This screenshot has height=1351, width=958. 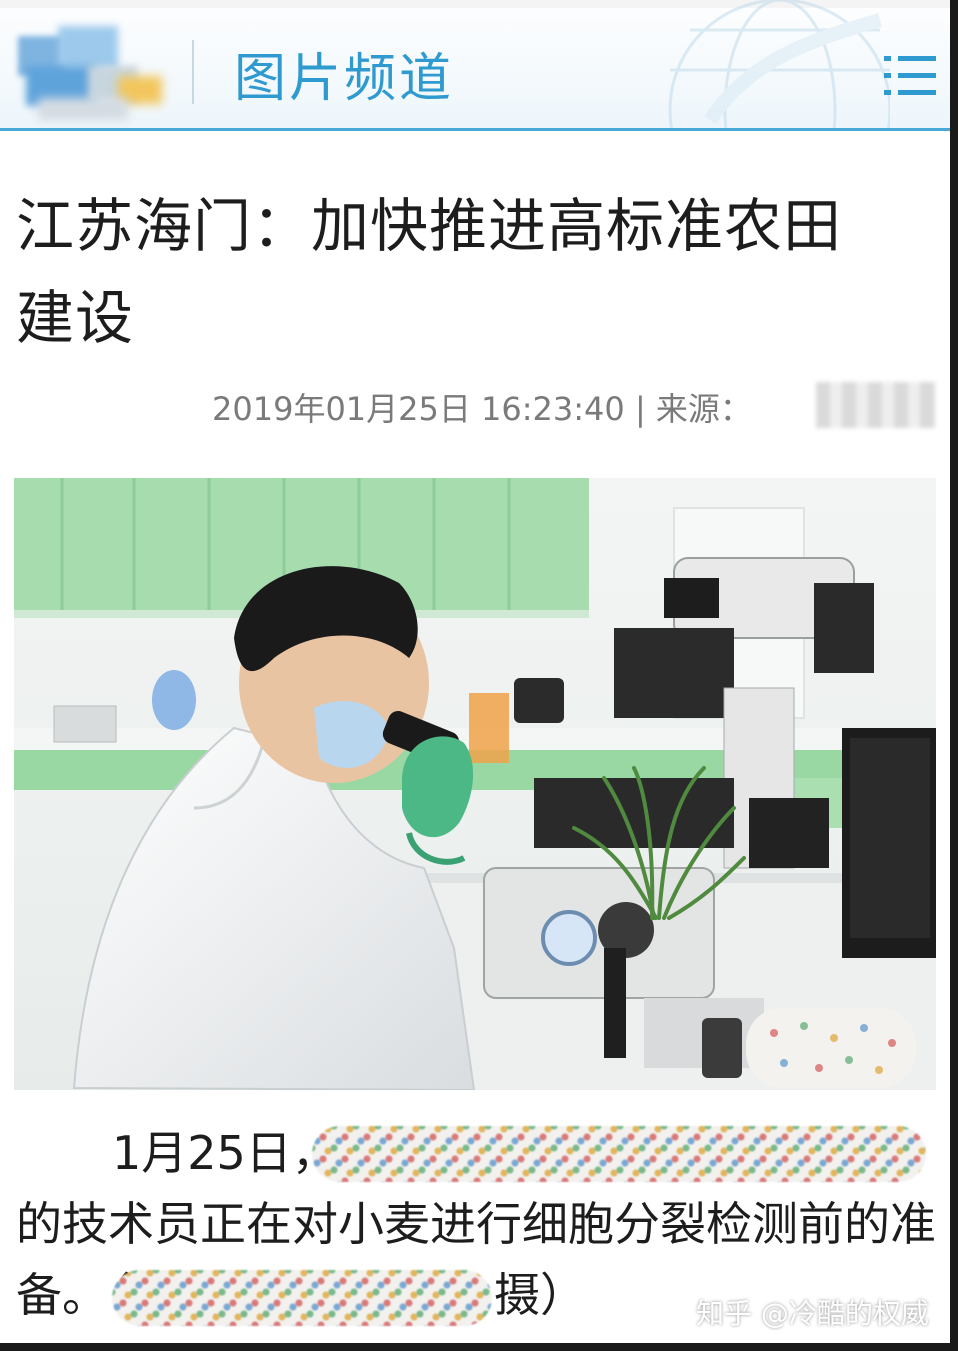 What do you see at coordinates (482, 409) in the screenshot?
I see `article-meta: 2019年01月25日 16:23:40 | 来源：` at bounding box center [482, 409].